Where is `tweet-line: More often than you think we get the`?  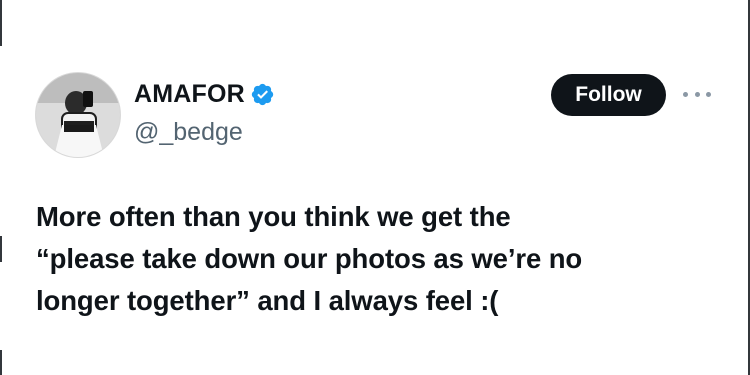
tweet-line: More often than you think we get the is located at coordinates (273, 216).